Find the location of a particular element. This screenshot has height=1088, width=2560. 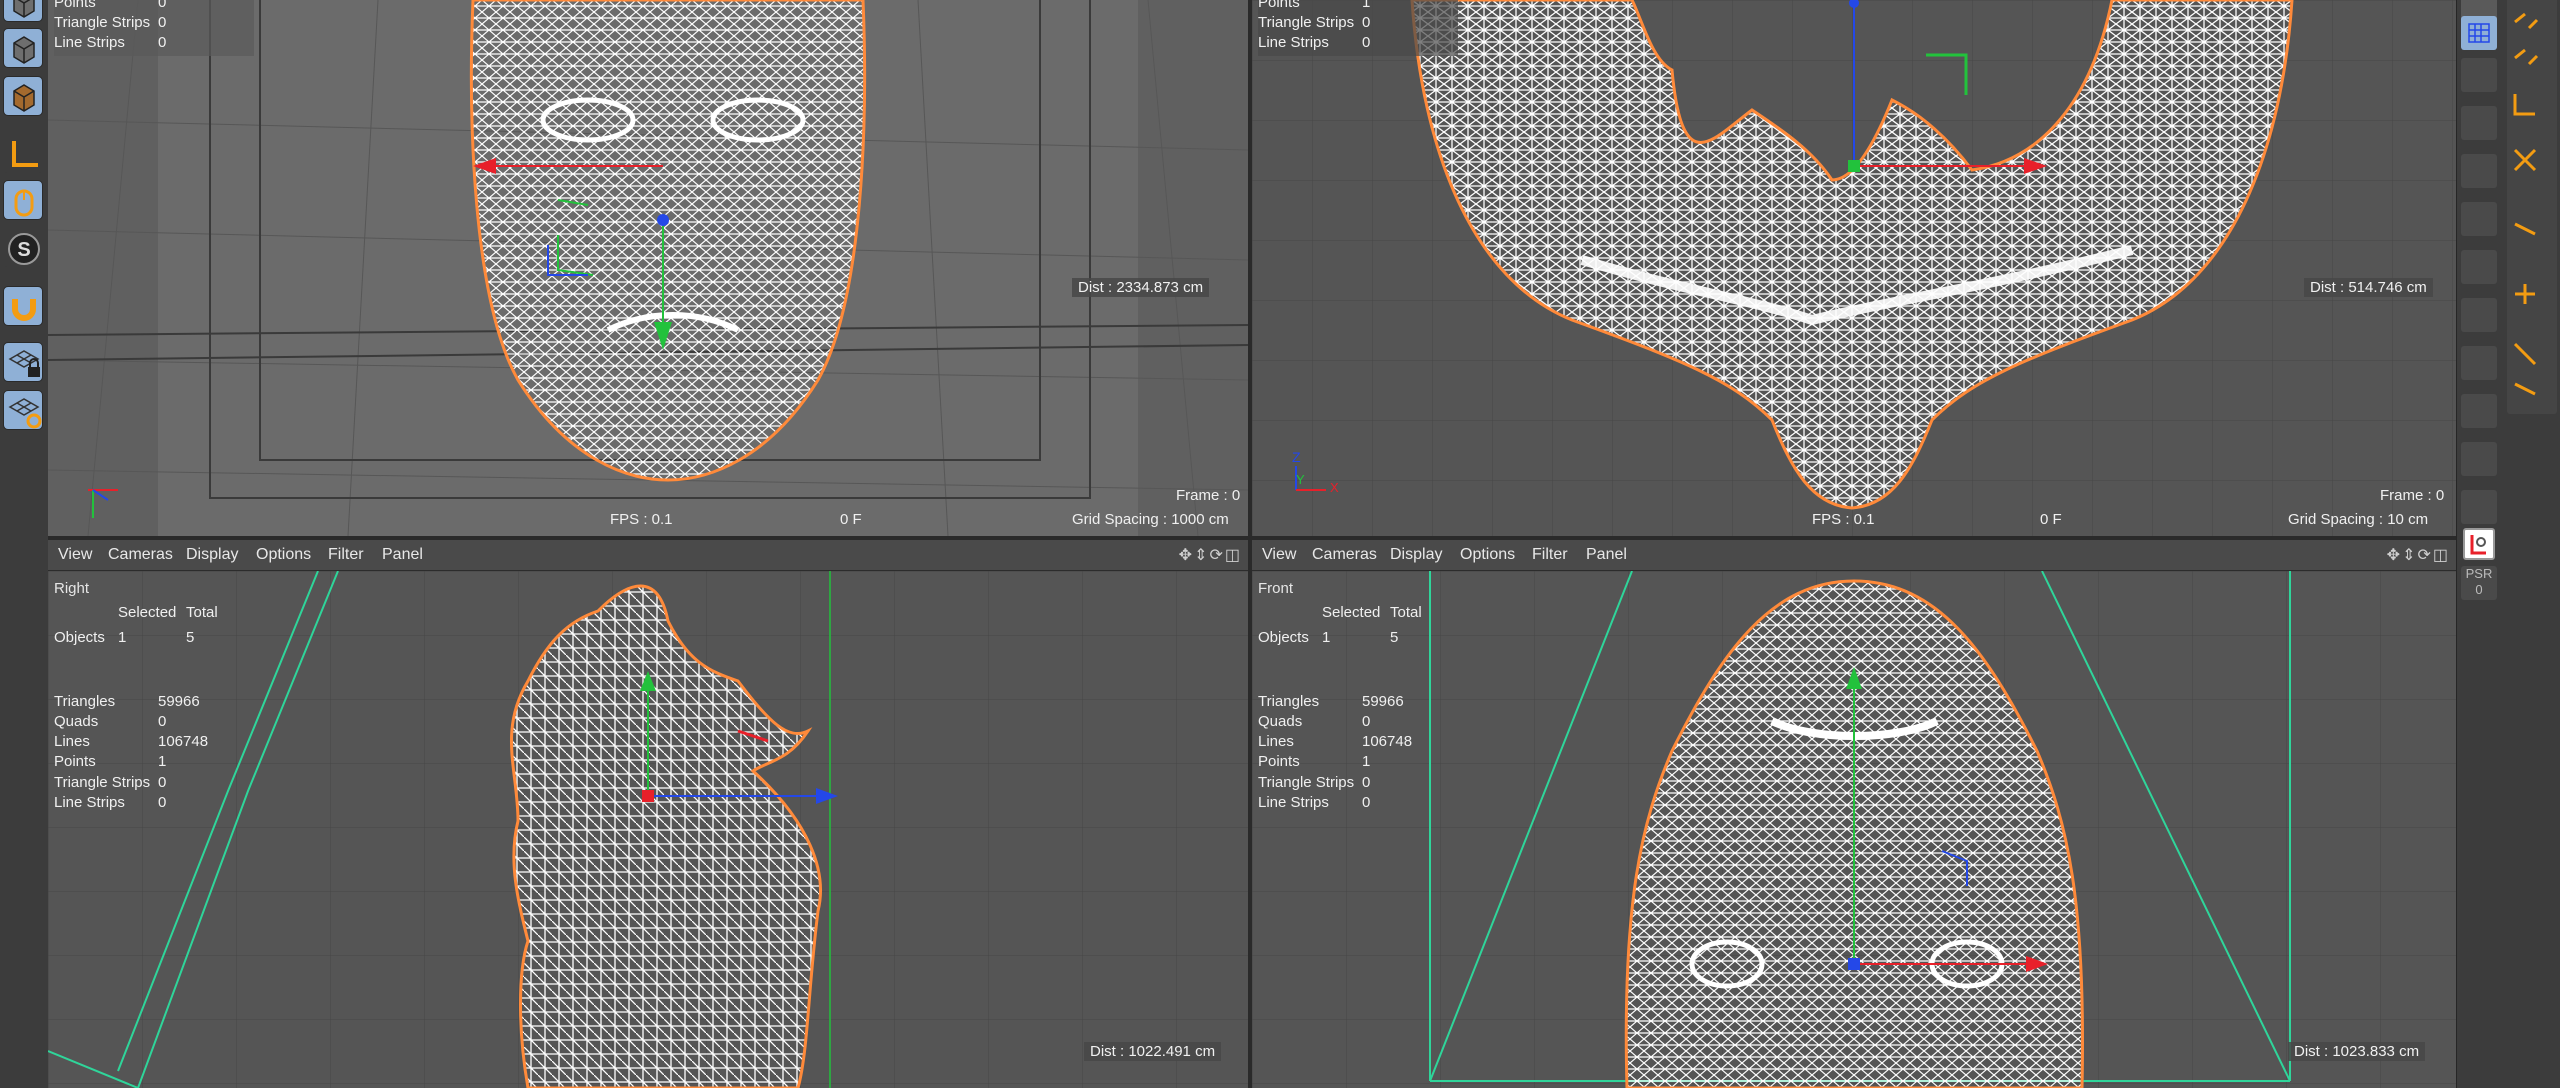

dist-readout: Dist : 1023.833 cm is located at coordinates (2357, 1051).